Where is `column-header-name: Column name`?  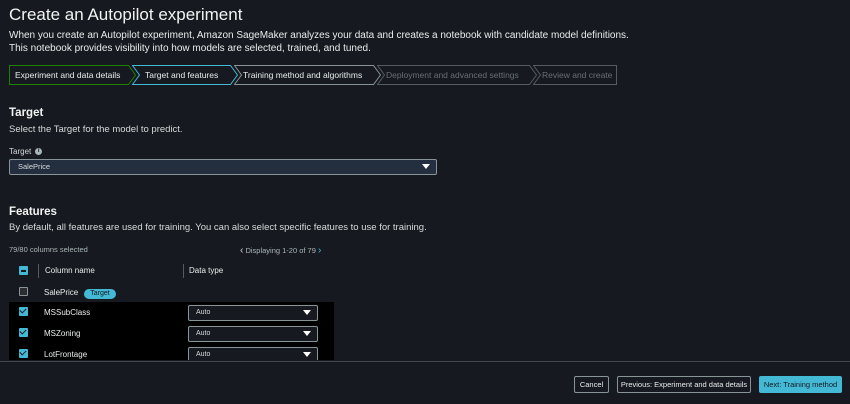
column-header-name: Column name is located at coordinates (70, 271).